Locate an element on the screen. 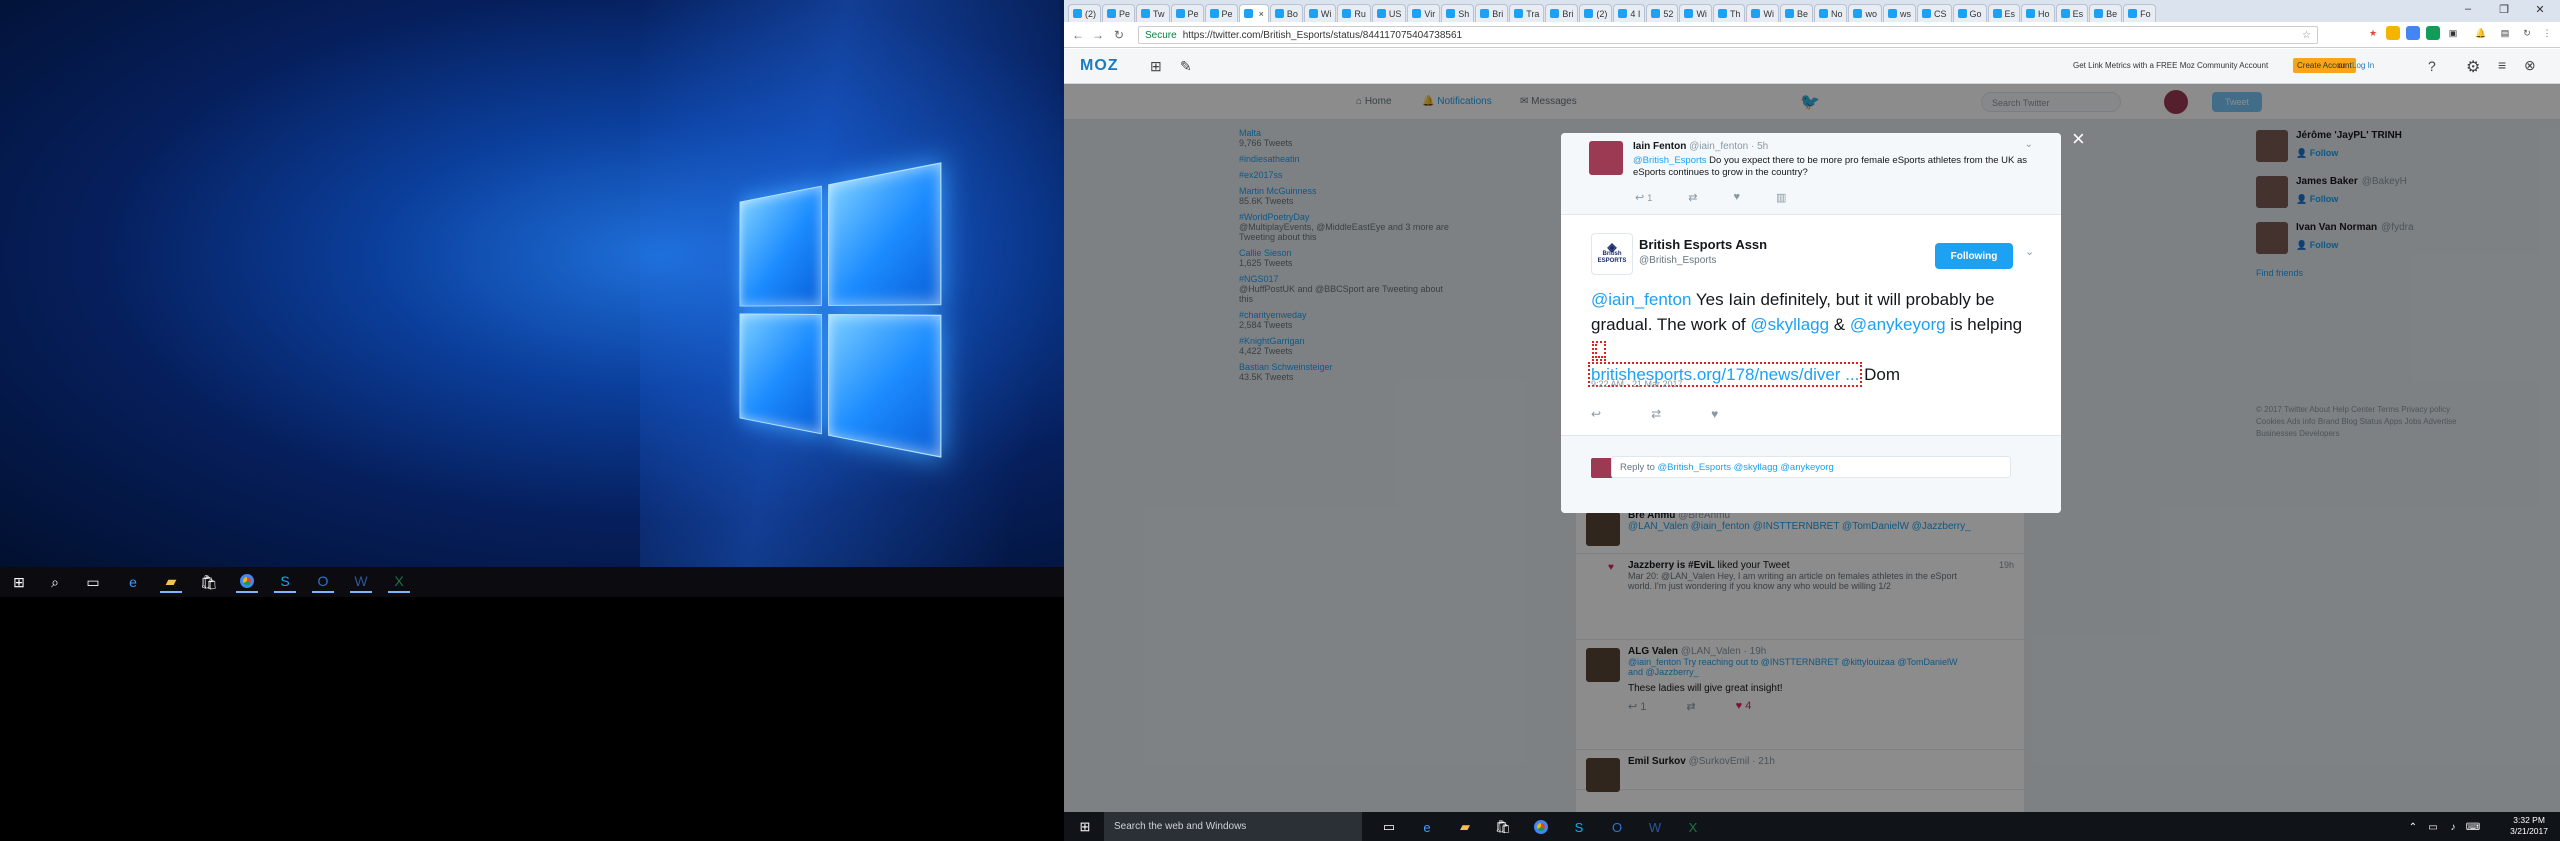 This screenshot has width=2560, height=841. tab: CS is located at coordinates (1934, 13).